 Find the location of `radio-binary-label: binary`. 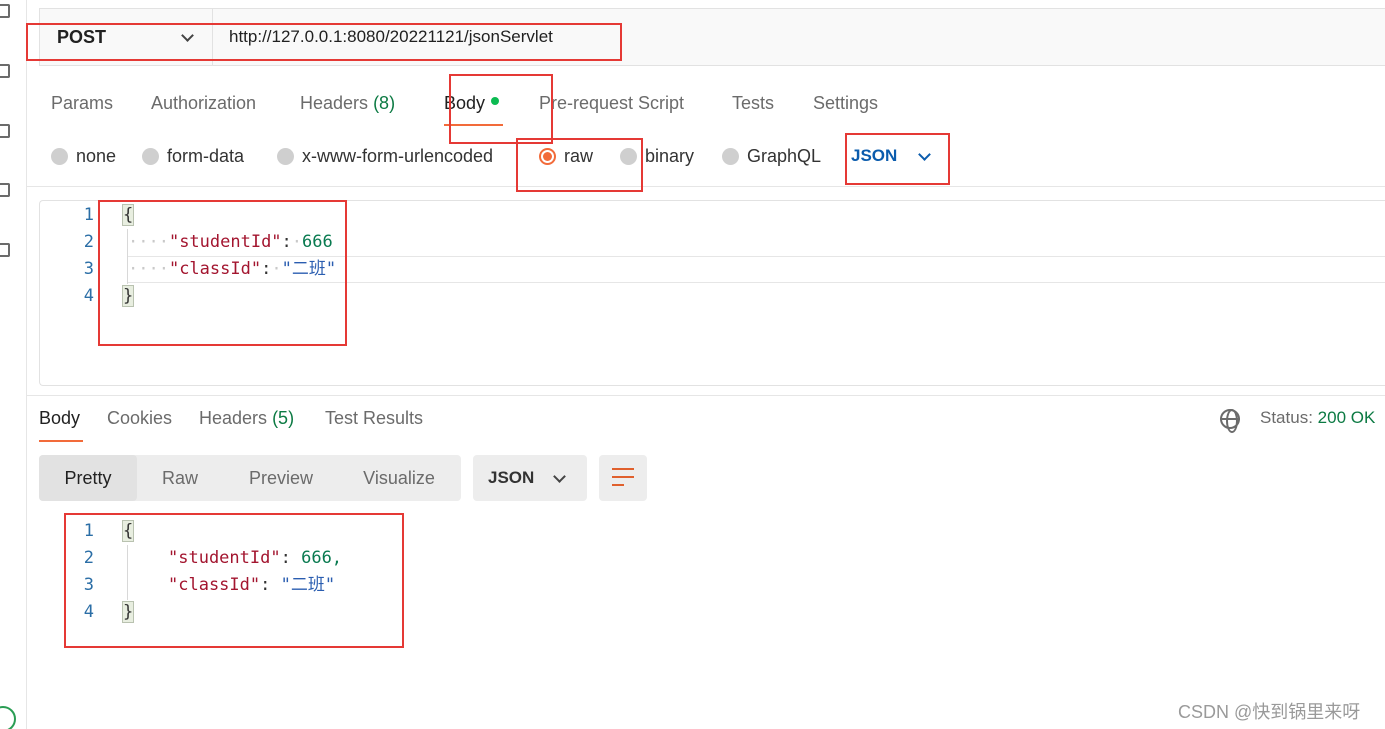

radio-binary-label: binary is located at coordinates (670, 156).